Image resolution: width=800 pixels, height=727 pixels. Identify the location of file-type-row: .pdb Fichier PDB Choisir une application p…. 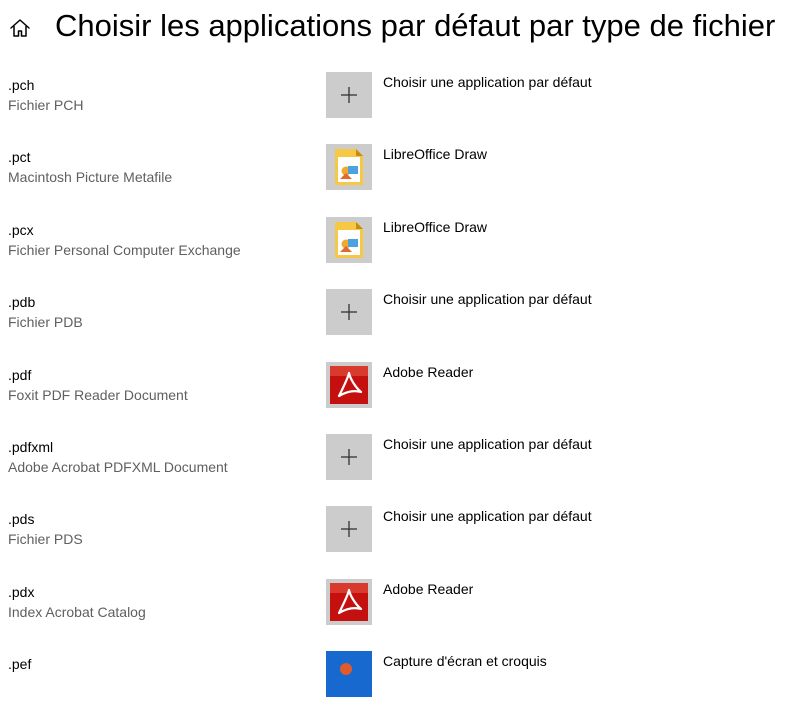
(400, 327).